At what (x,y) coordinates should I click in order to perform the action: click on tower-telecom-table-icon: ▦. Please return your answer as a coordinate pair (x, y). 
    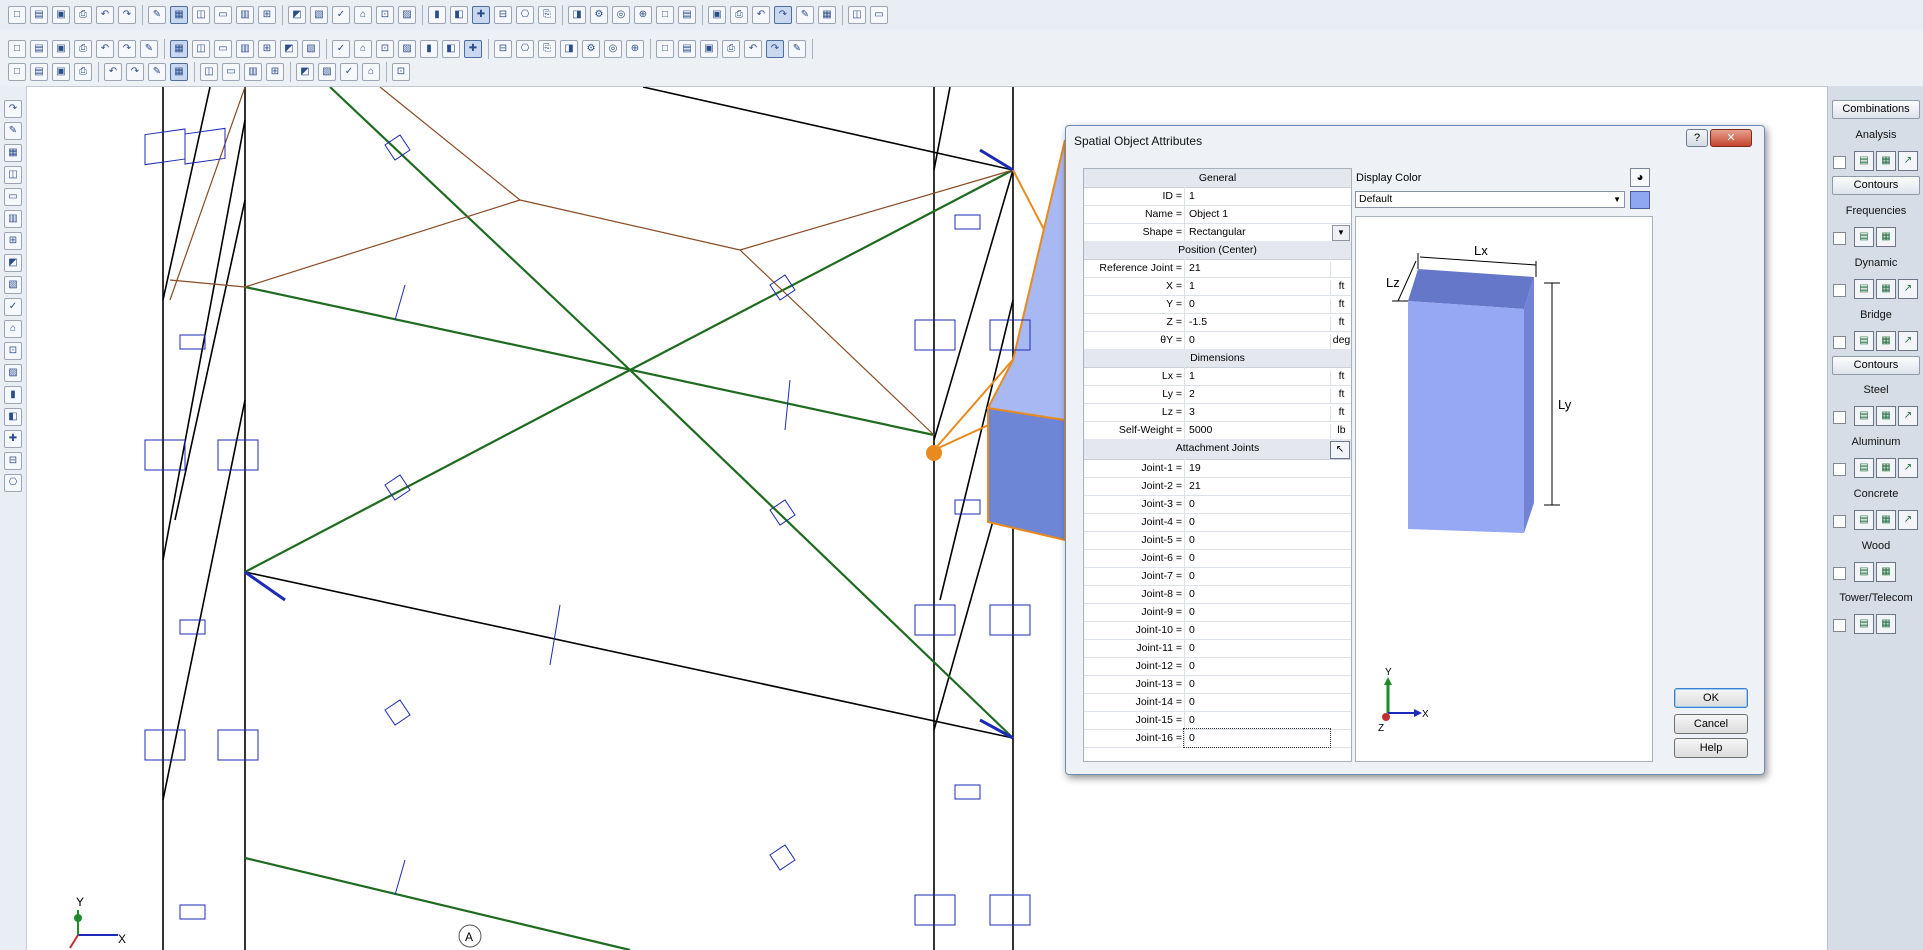
    Looking at the image, I should click on (1886, 624).